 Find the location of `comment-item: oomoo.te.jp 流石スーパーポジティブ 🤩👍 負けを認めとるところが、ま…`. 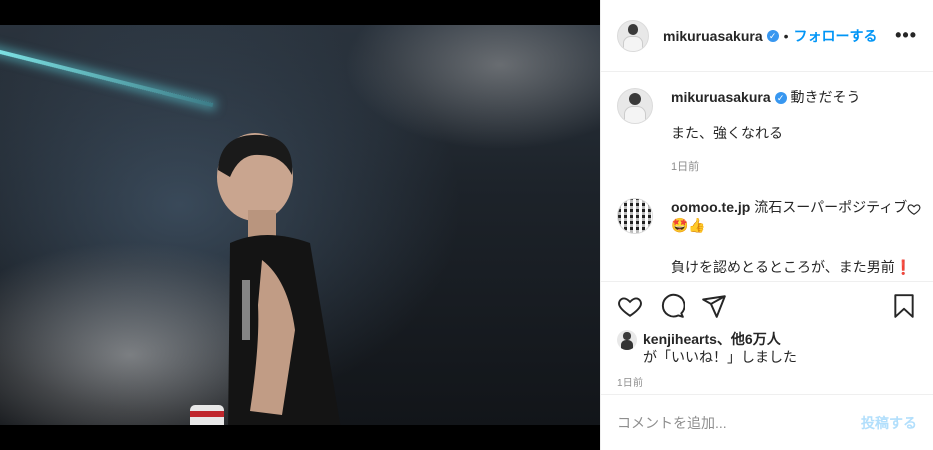

comment-item: oomoo.te.jp 流石スーパーポジティブ 🤩👍 負けを認めとるところが、ま… is located at coordinates (769, 237).